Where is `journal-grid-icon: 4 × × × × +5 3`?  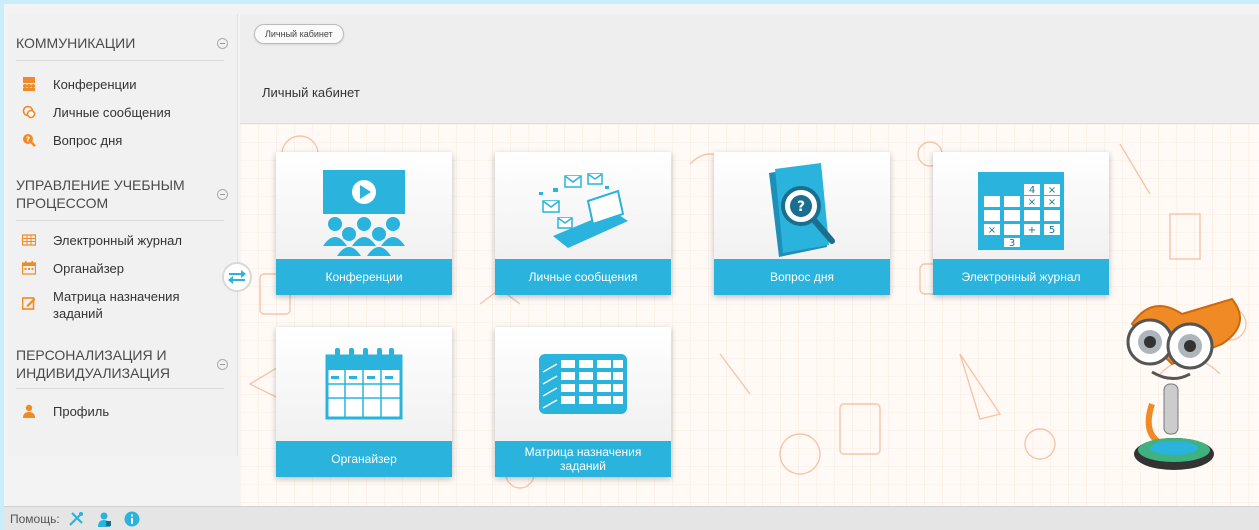
journal-grid-icon: 4 × × × × +5 3 is located at coordinates (1021, 211).